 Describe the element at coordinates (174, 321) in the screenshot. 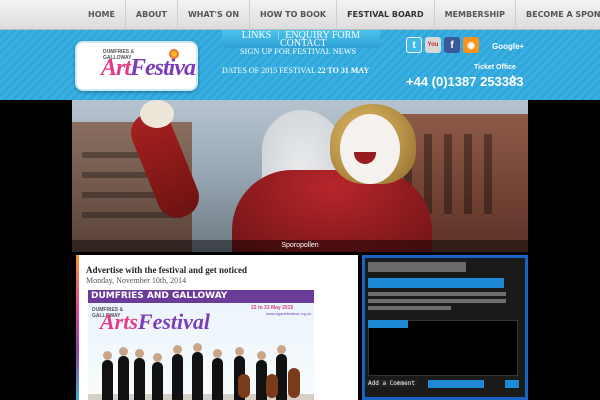

I see `post-image-logo-word-festival: Festival` at that location.